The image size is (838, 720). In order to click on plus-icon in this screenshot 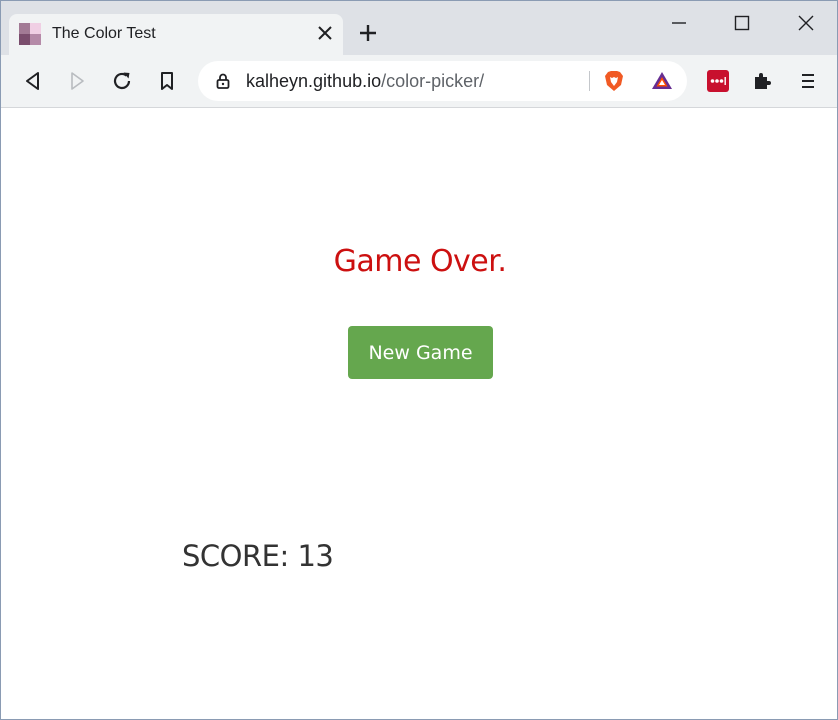, I will do `click(368, 33)`.